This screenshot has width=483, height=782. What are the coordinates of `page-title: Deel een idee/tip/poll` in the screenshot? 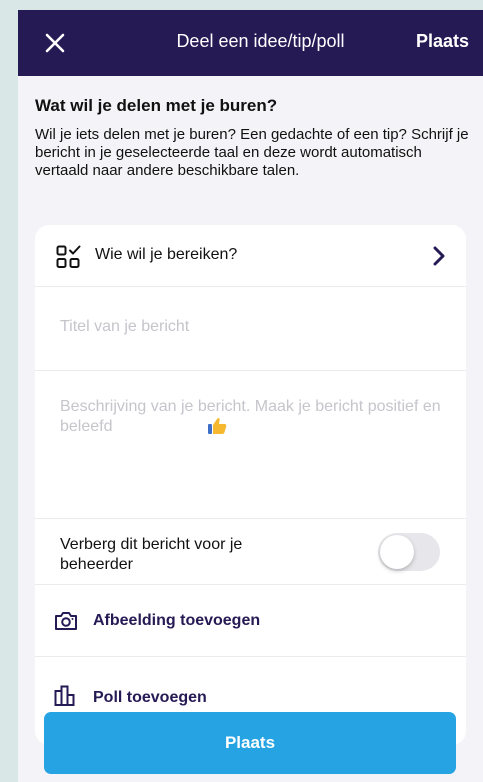 It's located at (260, 41).